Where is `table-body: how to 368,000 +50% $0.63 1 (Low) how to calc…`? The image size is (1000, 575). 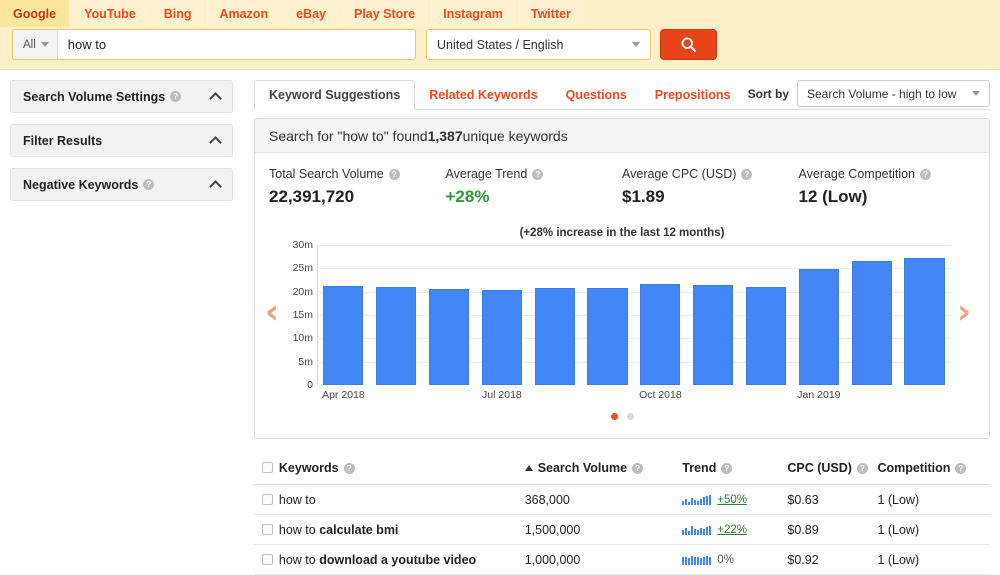 table-body: how to 368,000 +50% $0.63 1 (Low) how to calc… is located at coordinates (622, 530).